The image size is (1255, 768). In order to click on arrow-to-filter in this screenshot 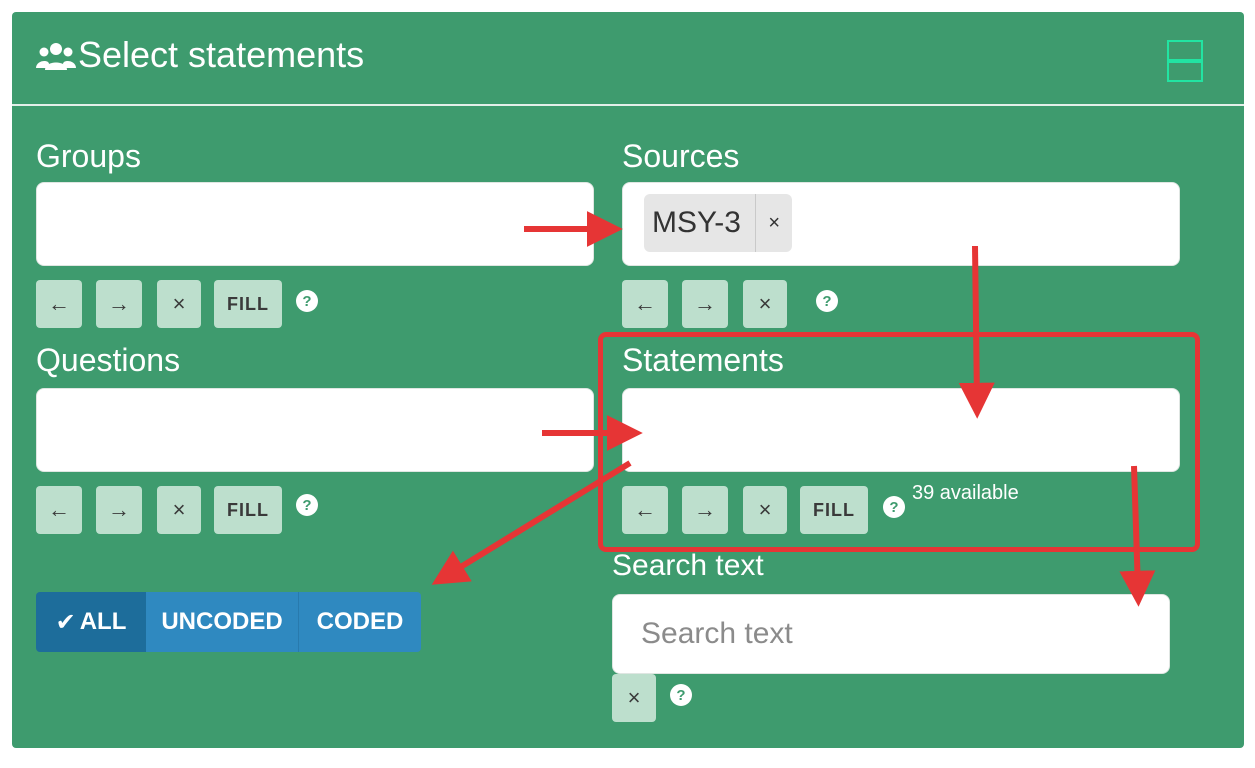, I will do `click(531, 522)`.